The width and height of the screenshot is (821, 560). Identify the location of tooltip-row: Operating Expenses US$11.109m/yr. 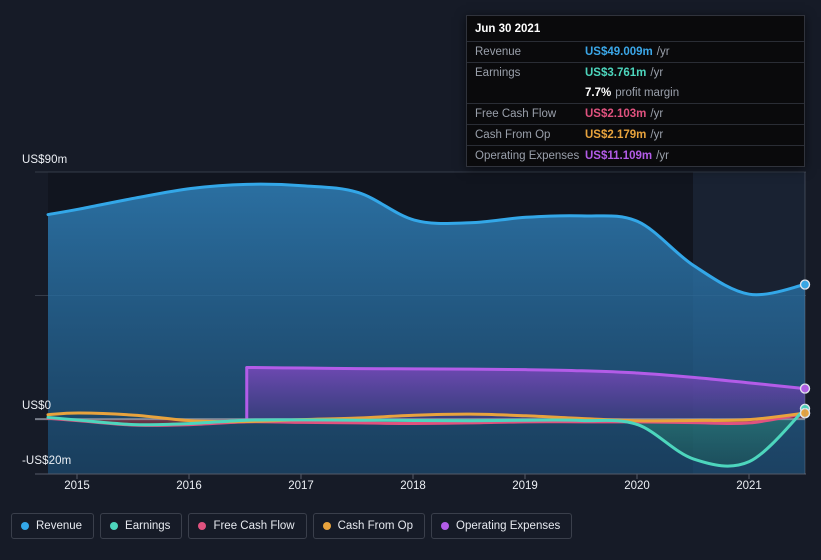
(635, 155).